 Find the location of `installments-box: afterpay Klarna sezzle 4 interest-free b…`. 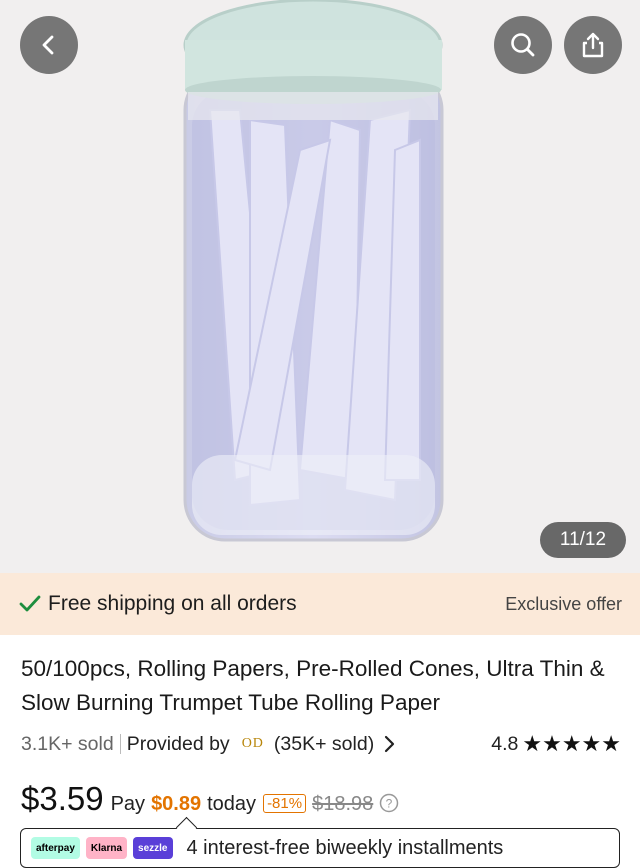

installments-box: afterpay Klarna sezzle 4 interest-free b… is located at coordinates (320, 842).